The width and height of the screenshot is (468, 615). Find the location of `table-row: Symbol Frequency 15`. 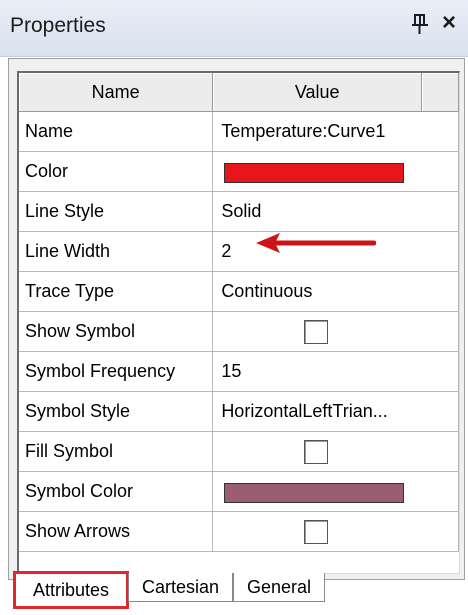

table-row: Symbol Frequency 15 is located at coordinates (239, 371).